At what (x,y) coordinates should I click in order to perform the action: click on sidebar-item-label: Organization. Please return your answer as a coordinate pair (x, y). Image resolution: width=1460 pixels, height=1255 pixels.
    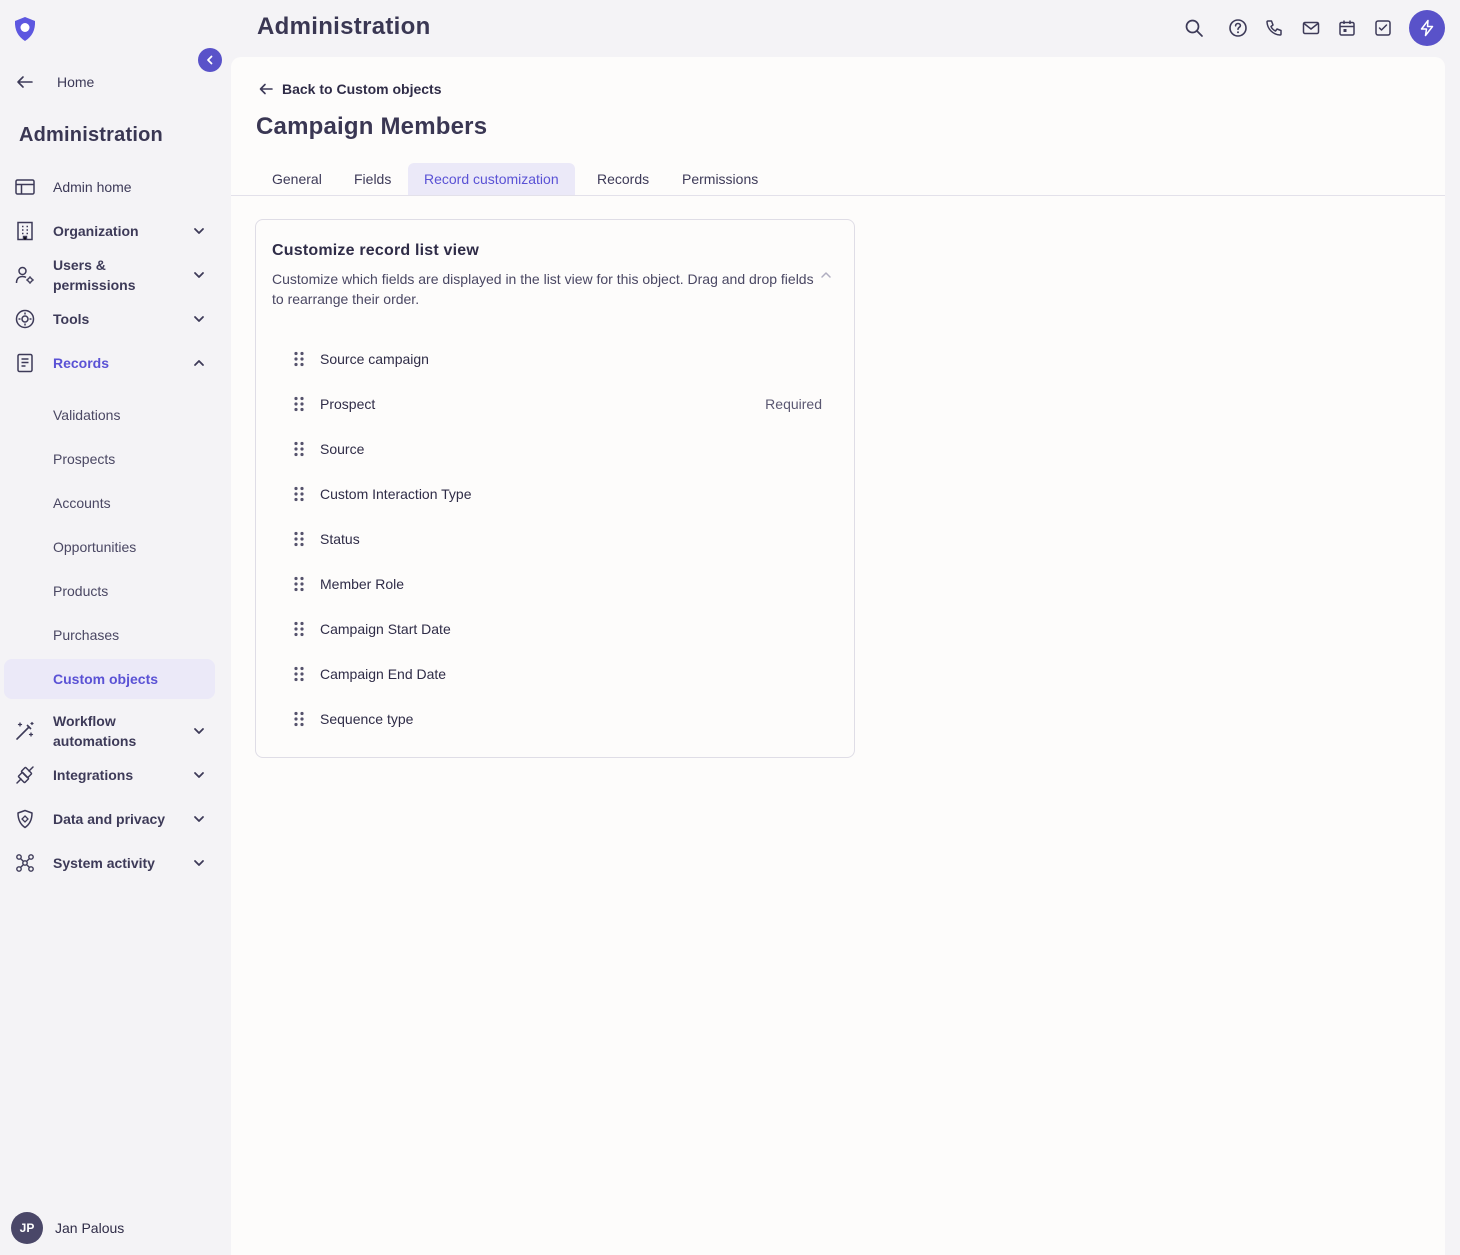
    Looking at the image, I should click on (96, 231).